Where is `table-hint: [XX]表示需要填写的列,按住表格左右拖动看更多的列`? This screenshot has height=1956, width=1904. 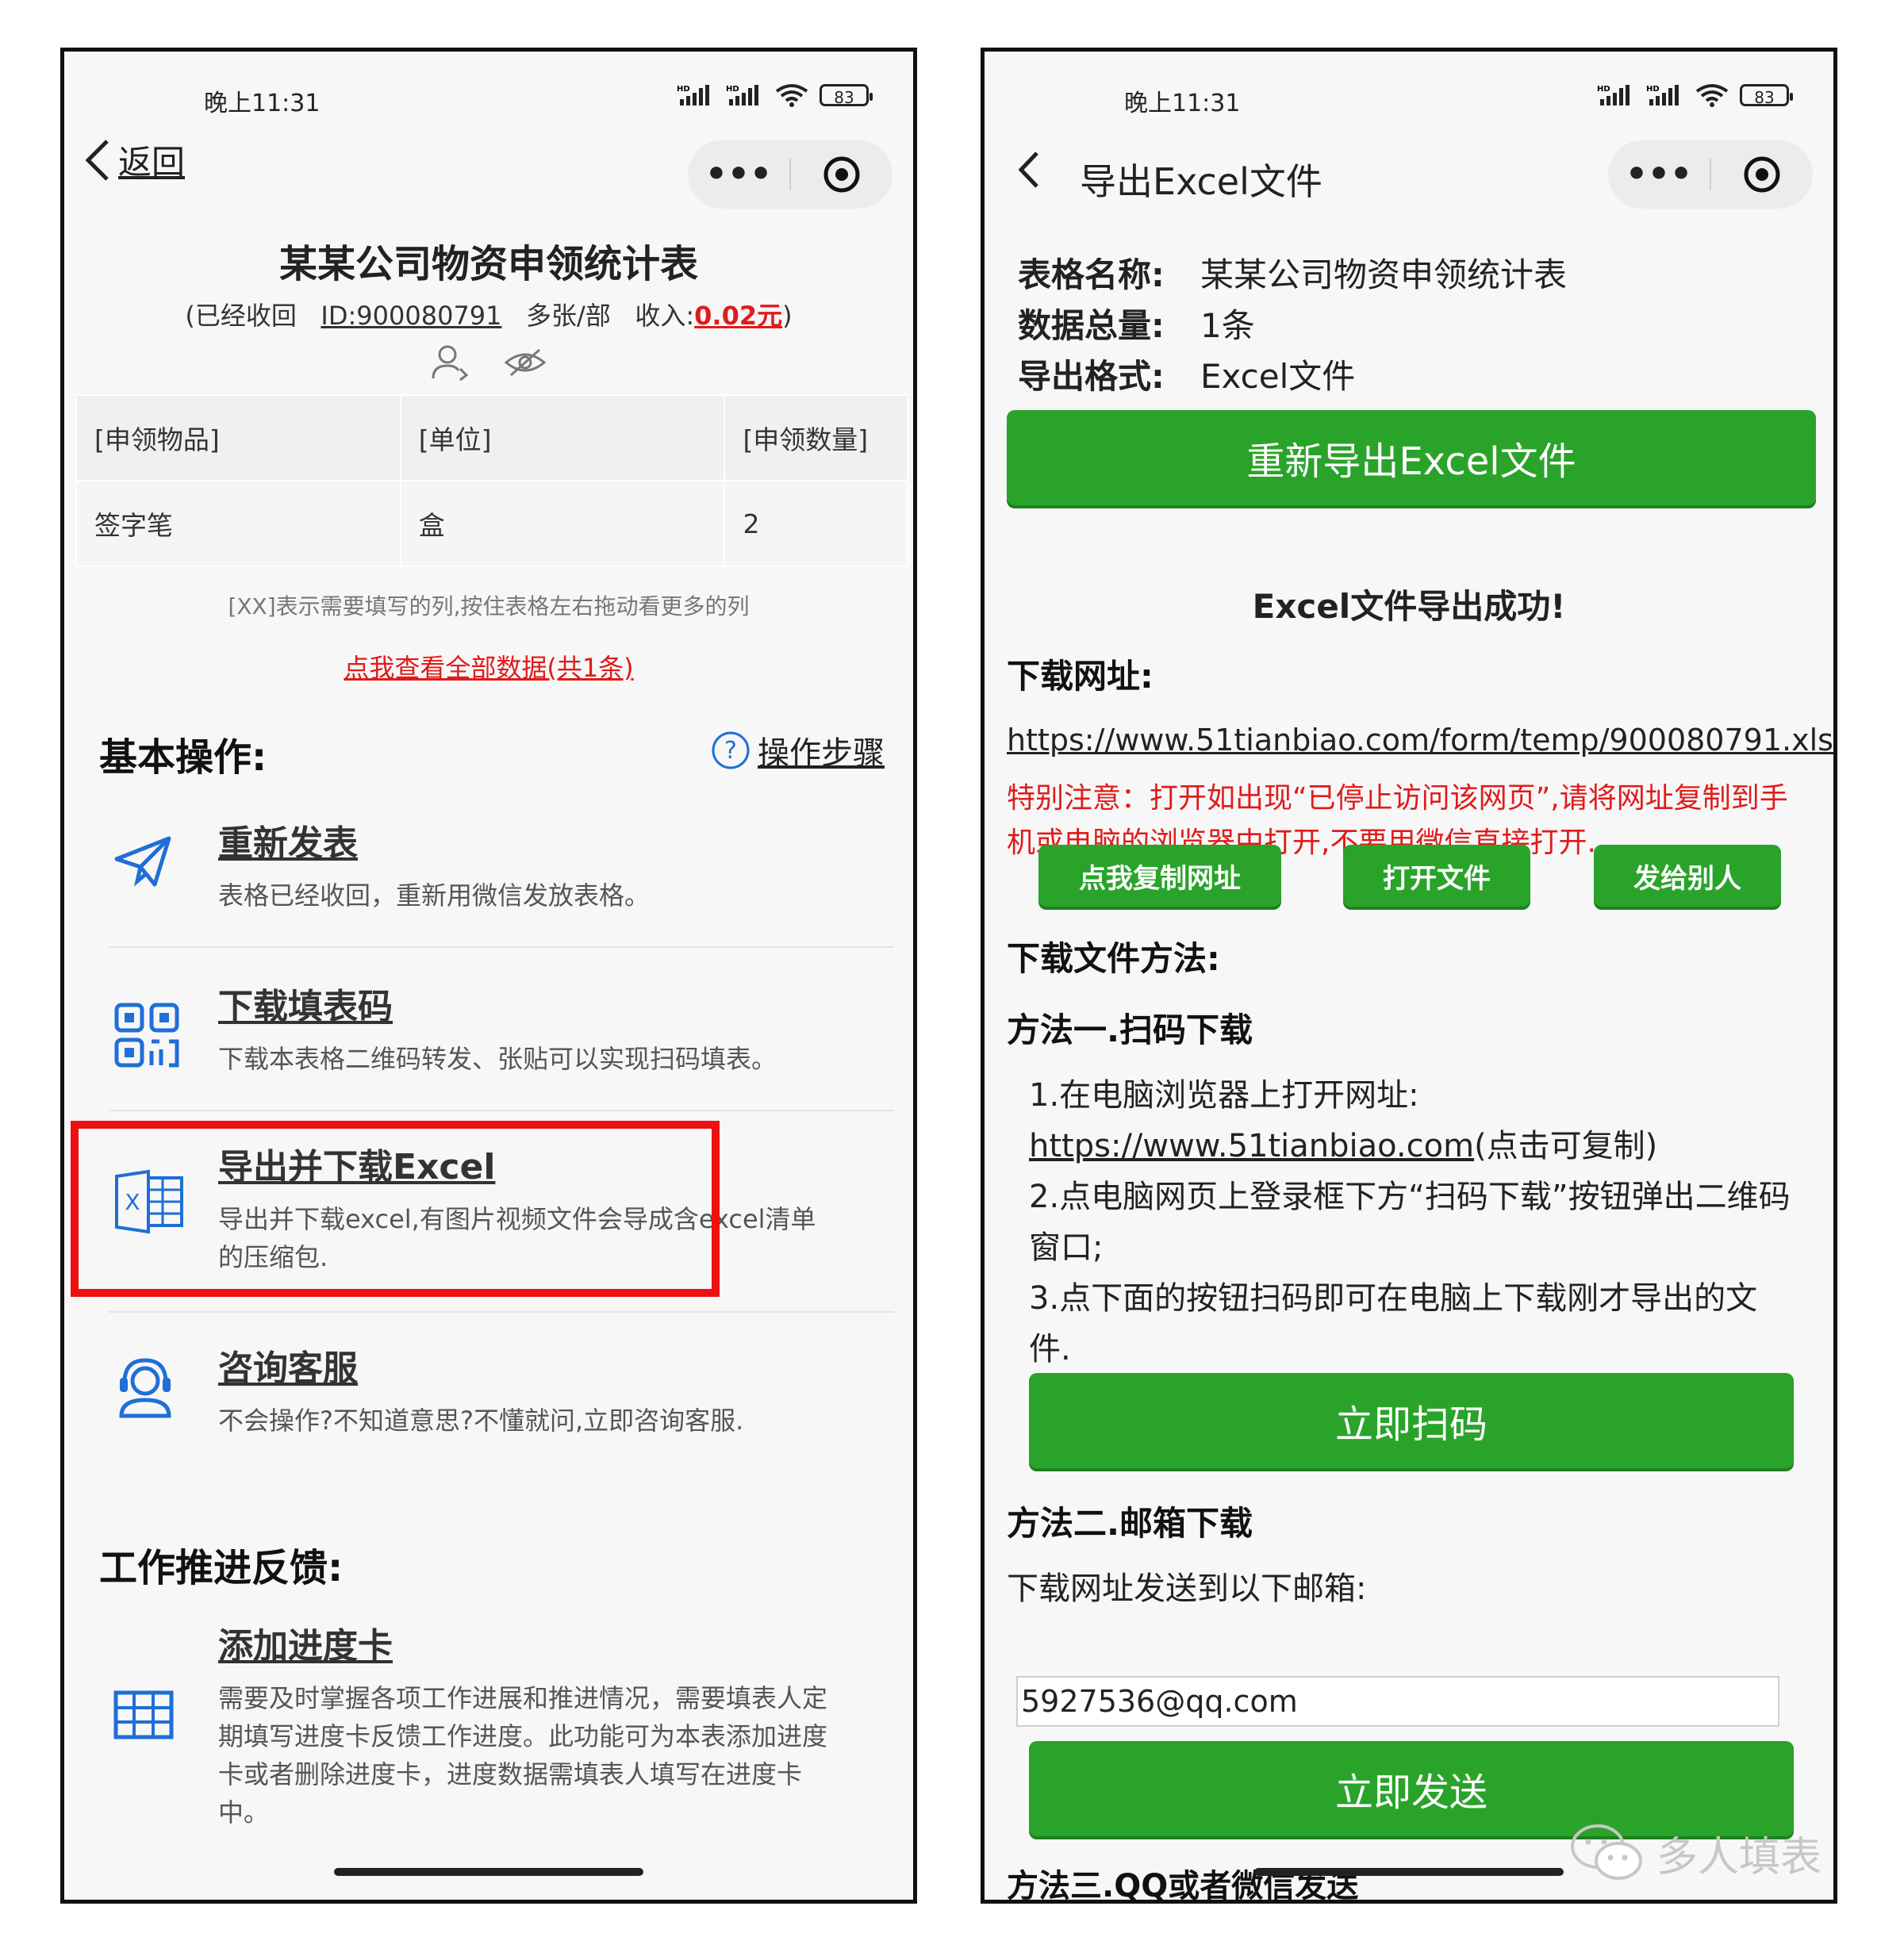 table-hint: [XX]表示需要填写的列,按住表格左右拖动看更多的列 is located at coordinates (489, 606).